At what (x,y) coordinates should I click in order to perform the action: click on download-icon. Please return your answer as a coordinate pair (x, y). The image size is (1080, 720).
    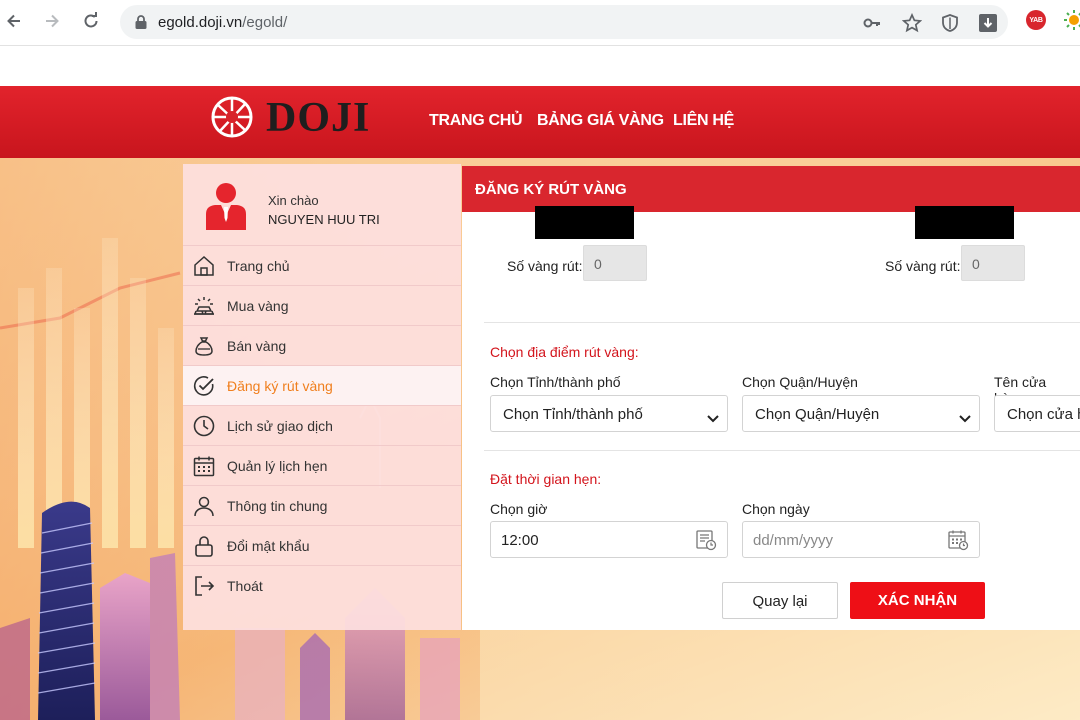
    Looking at the image, I should click on (988, 23).